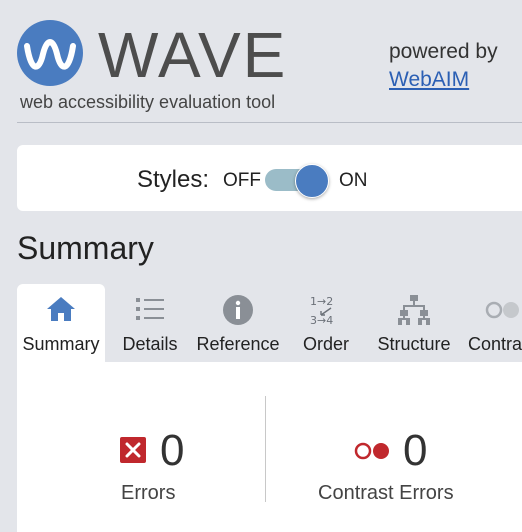 This screenshot has width=522, height=532. I want to click on webaim-link: WebAIM, so click(429, 80).